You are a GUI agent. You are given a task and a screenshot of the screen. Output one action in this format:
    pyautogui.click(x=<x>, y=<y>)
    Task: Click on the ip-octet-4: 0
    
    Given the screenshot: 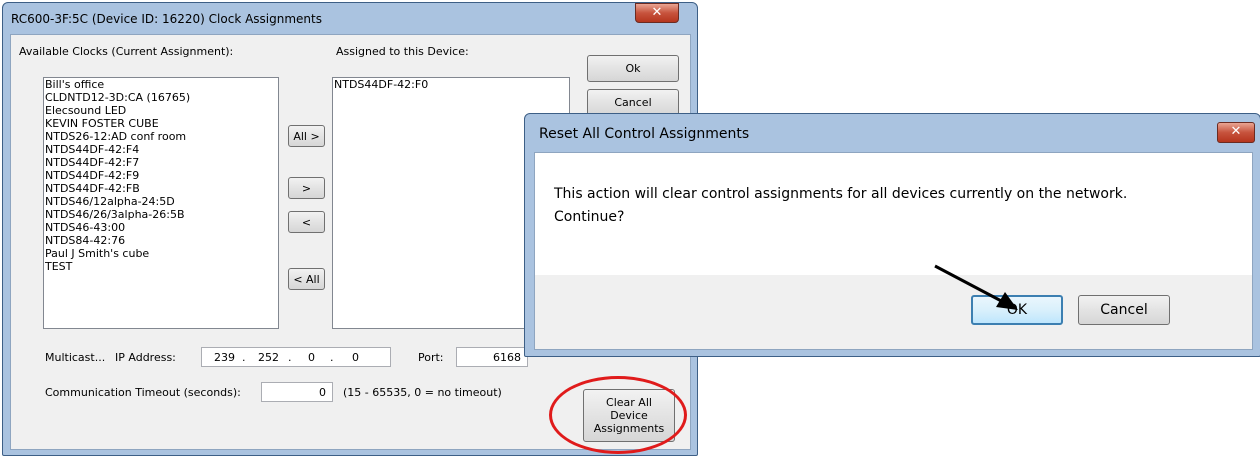 What is the action you would take?
    pyautogui.click(x=355, y=357)
    